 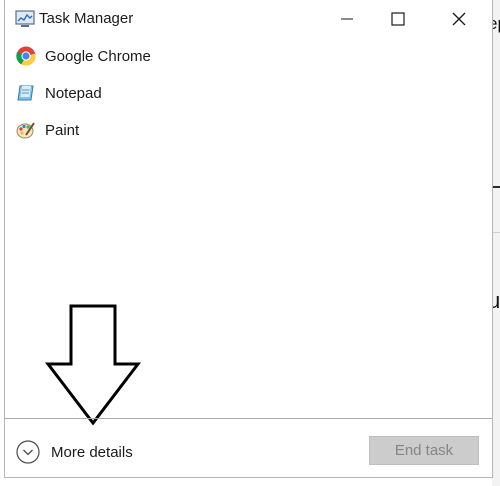 I want to click on window-title: Task Manager, so click(x=86, y=18).